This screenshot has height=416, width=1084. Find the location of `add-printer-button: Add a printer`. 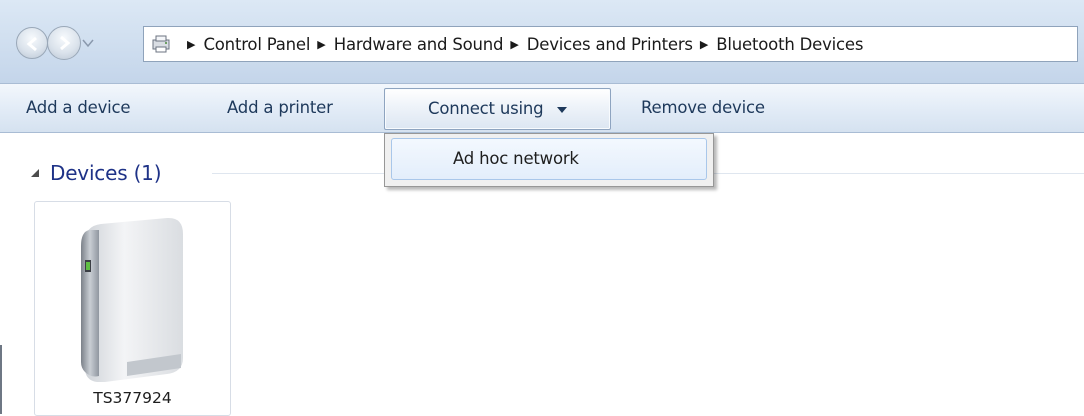

add-printer-button: Add a printer is located at coordinates (280, 108).